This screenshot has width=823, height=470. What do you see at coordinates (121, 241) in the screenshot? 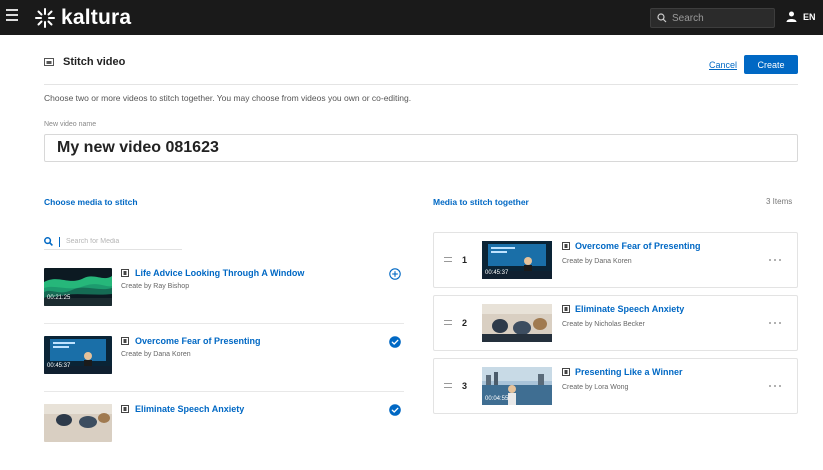
I see `media-search-input` at bounding box center [121, 241].